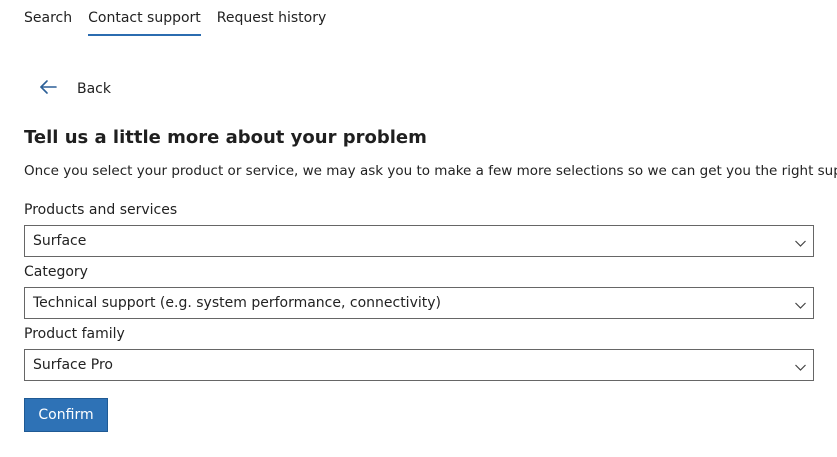 The image size is (837, 457). Describe the element at coordinates (74, 334) in the screenshot. I see `product-family-label: Product family` at that location.